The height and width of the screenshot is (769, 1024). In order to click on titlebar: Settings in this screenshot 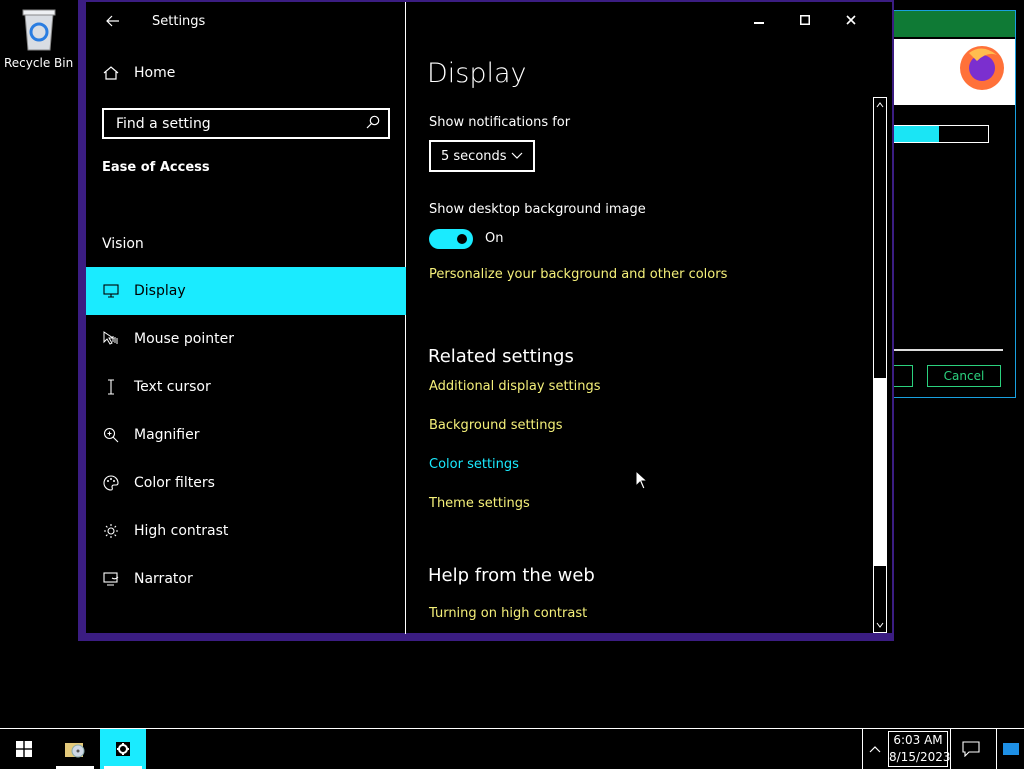, I will do `click(152, 21)`.